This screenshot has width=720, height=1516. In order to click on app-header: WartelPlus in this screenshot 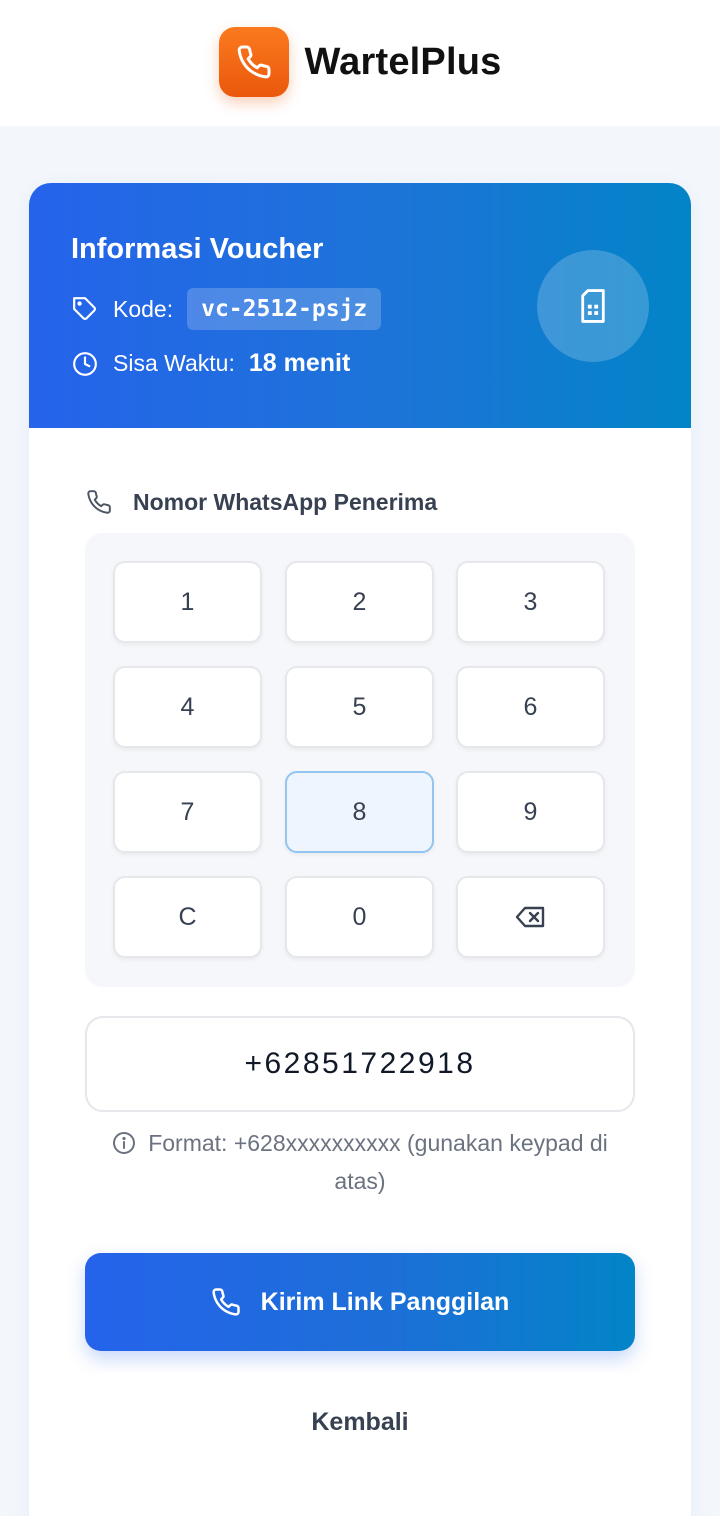, I will do `click(360, 63)`.